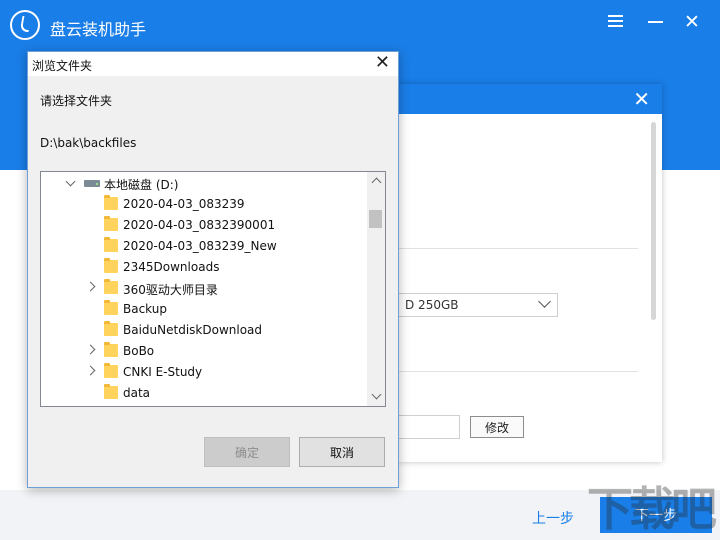 The image size is (720, 540). I want to click on app-title: 盘云装机助手, so click(98, 29).